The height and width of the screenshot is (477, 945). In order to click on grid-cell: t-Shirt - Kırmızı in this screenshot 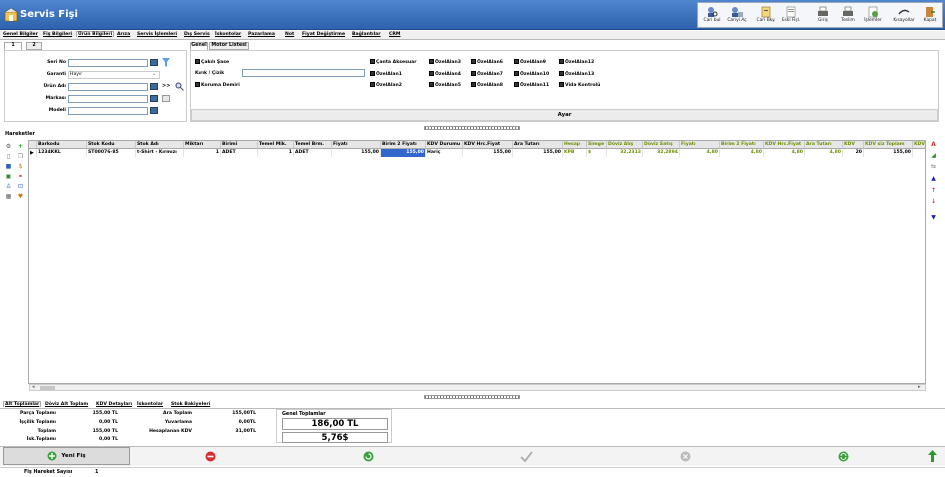, I will do `click(160, 153)`.